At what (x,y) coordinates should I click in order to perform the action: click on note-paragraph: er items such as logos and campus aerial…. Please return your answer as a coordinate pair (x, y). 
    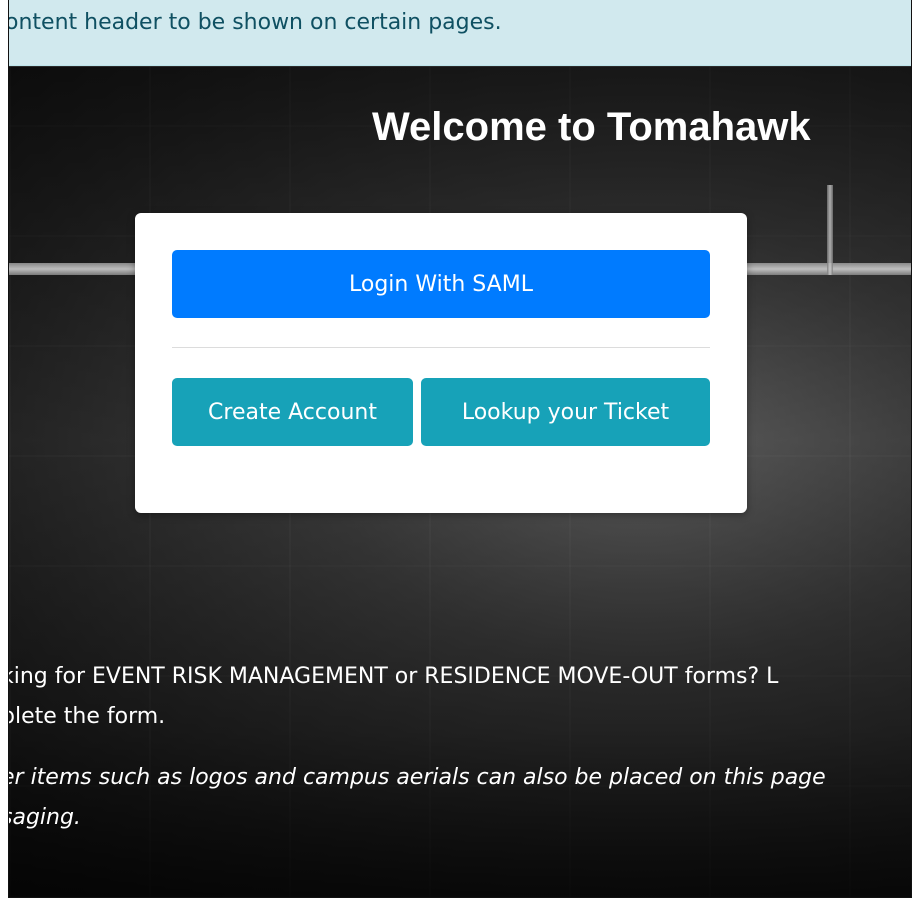
    Looking at the image, I should click on (417, 798).